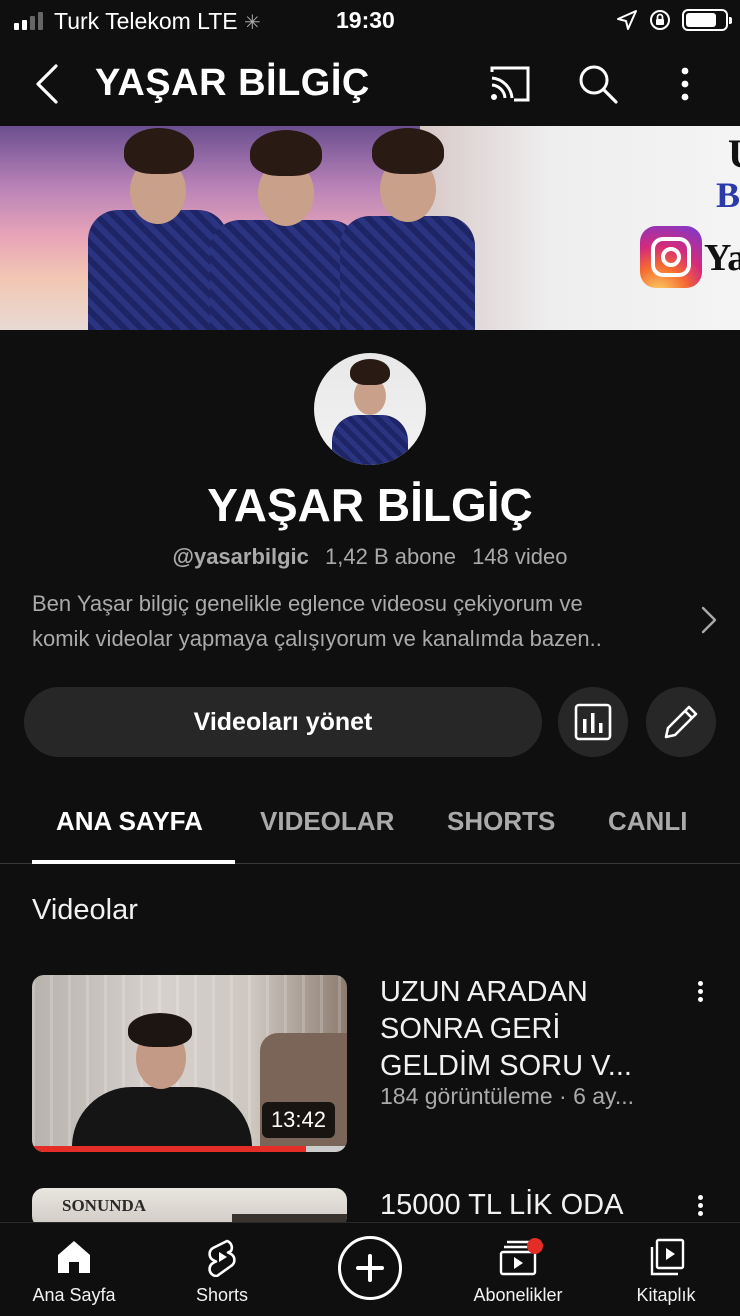 The width and height of the screenshot is (740, 1316). What do you see at coordinates (518, 1295) in the screenshot?
I see `nav-label: Abonelikler` at bounding box center [518, 1295].